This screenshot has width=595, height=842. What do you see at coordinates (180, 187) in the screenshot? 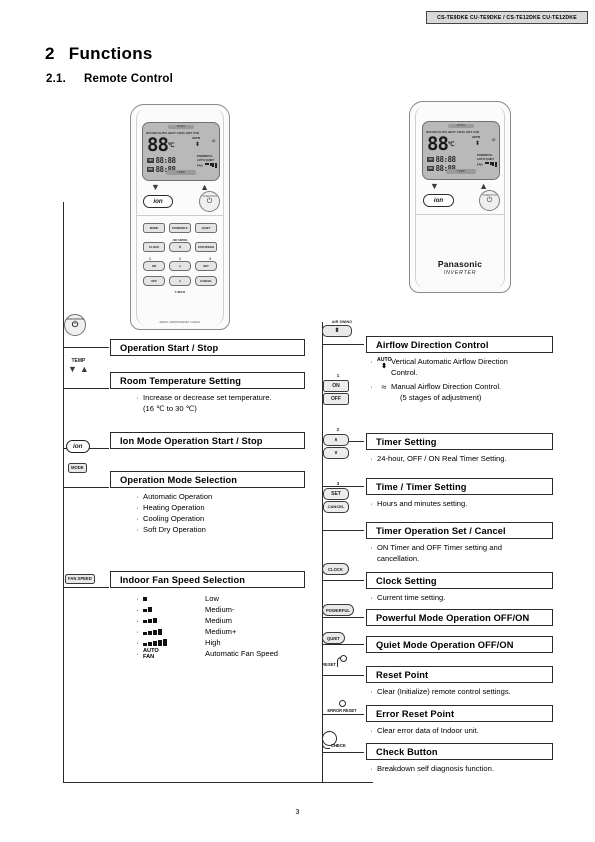
I see `temperature-arrow-buttons-left: ▼ ▲` at bounding box center [180, 187].